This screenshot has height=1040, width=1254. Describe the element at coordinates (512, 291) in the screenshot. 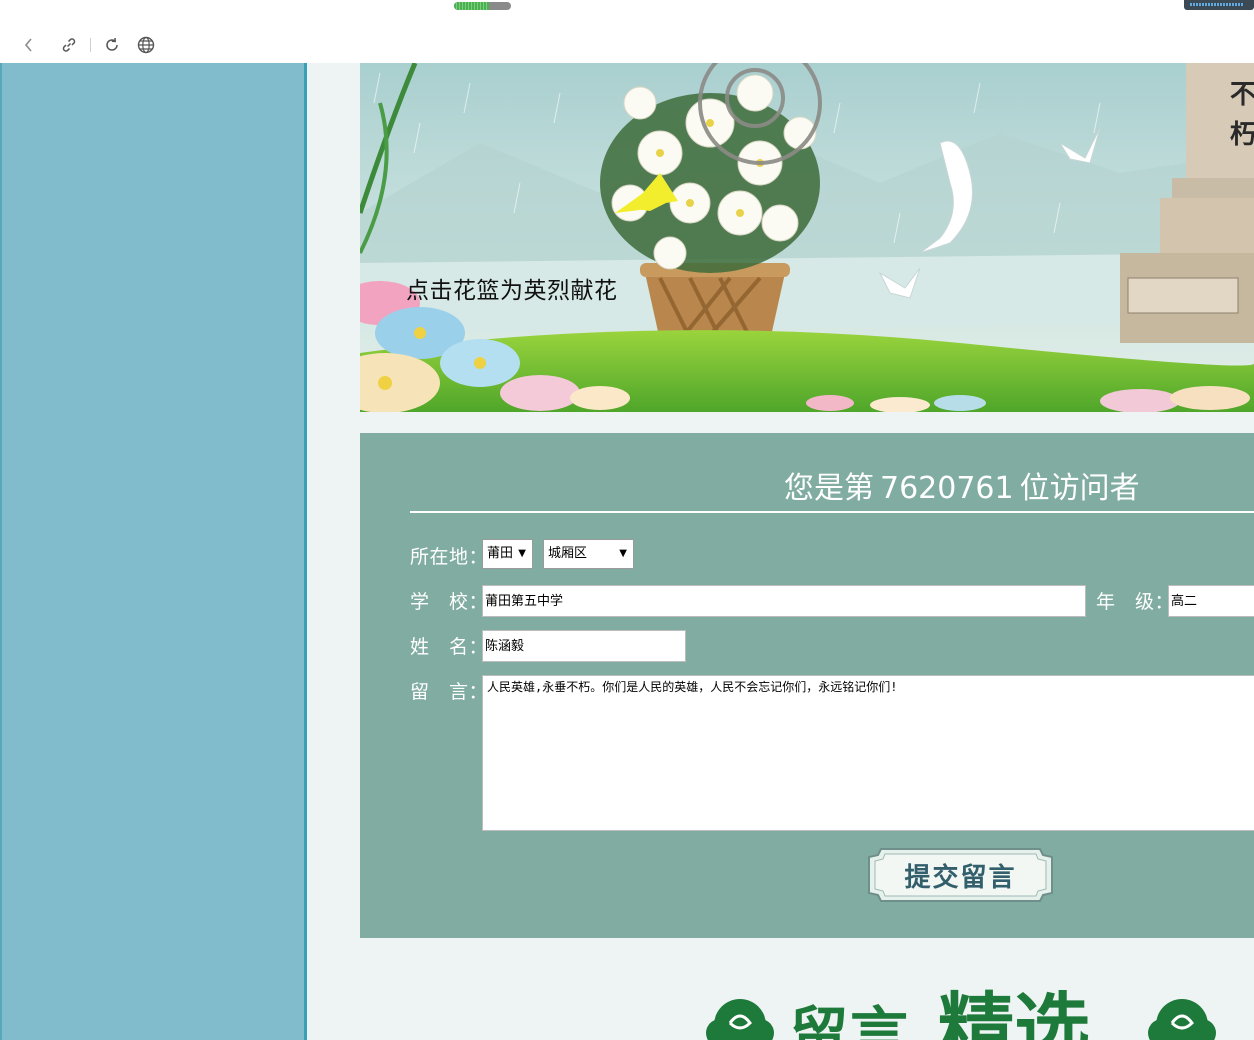

I see `banner-caption: 点击花篮为英烈献花` at that location.